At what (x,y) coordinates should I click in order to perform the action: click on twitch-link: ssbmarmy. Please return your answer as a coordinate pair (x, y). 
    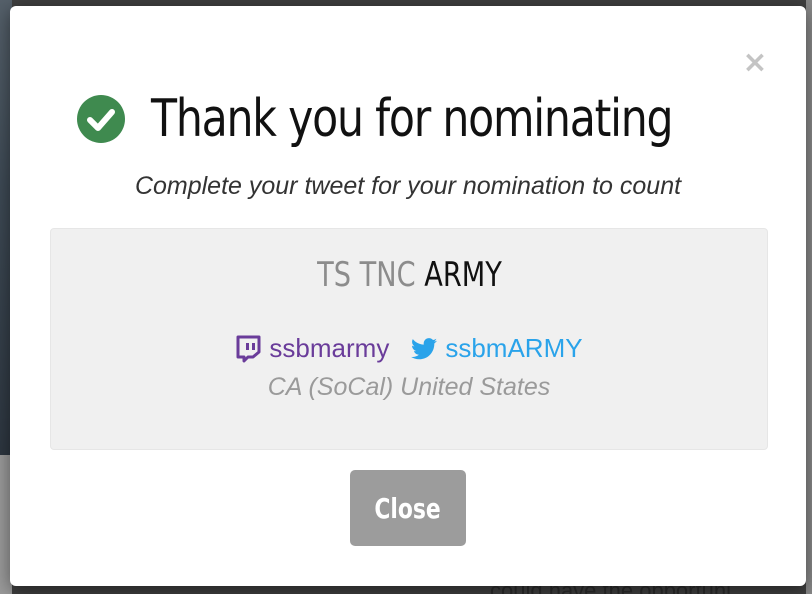
    Looking at the image, I should click on (312, 348).